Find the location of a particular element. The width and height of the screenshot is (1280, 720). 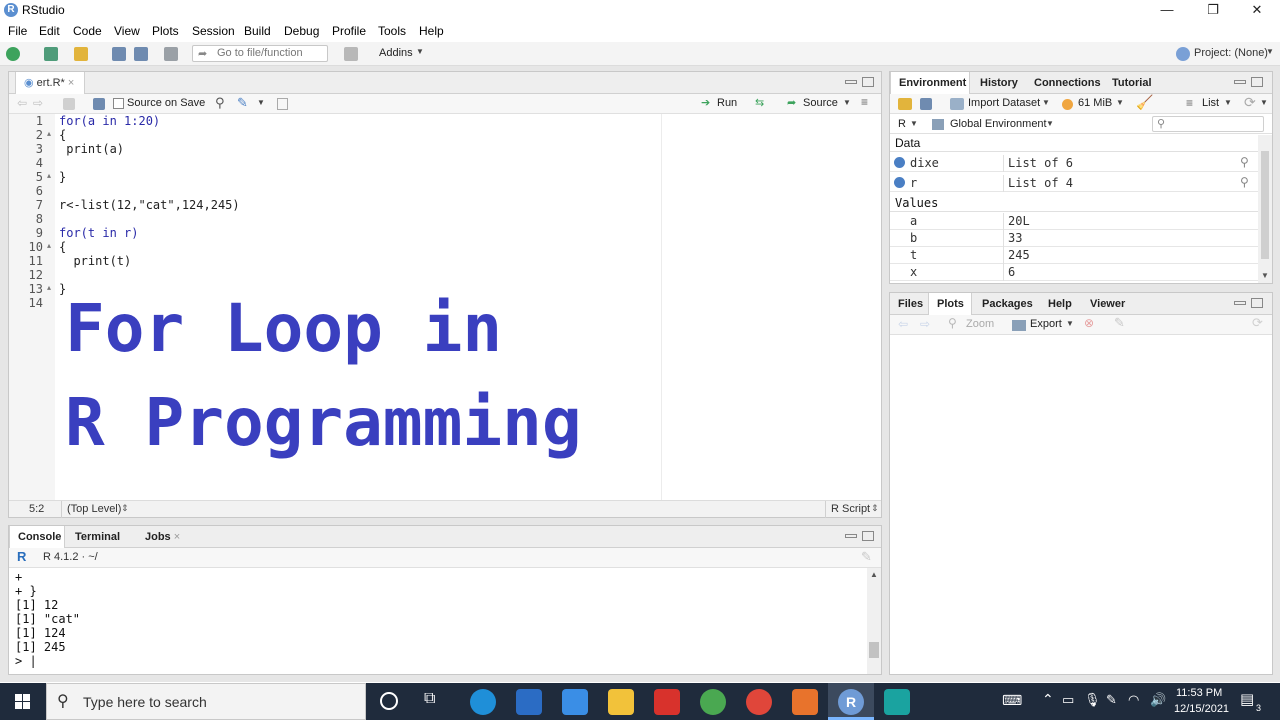

show-hidden-icons: ⌃ is located at coordinates (1048, 699).